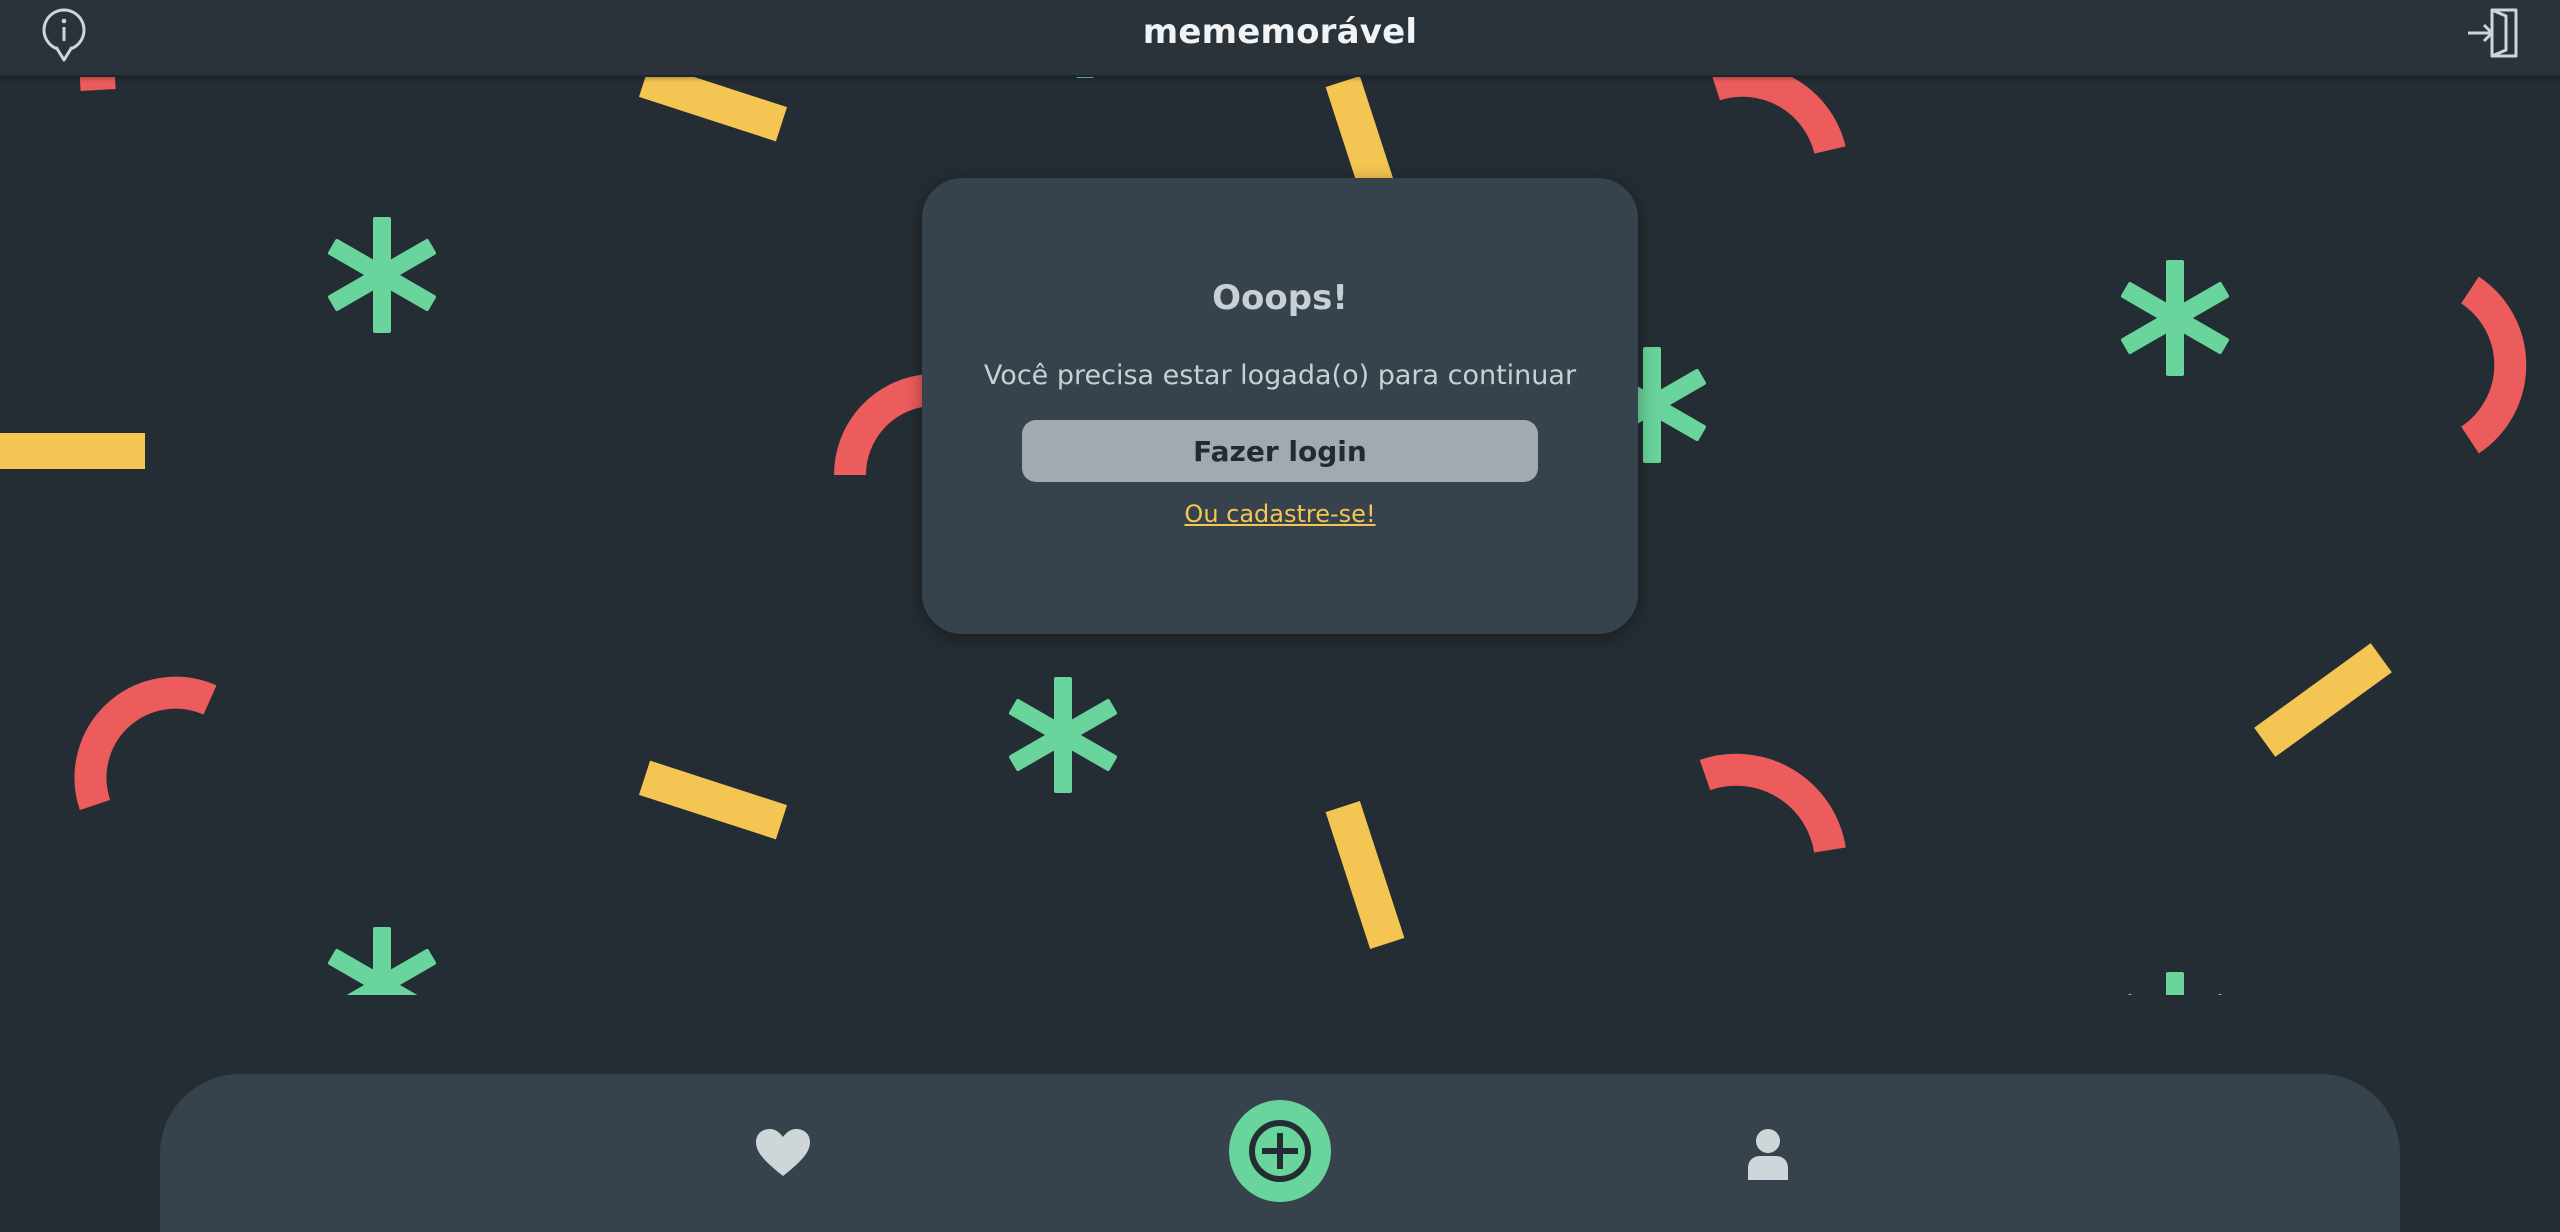 The height and width of the screenshot is (1232, 2560). What do you see at coordinates (1280, 298) in the screenshot?
I see `modal-title: Ooops!` at bounding box center [1280, 298].